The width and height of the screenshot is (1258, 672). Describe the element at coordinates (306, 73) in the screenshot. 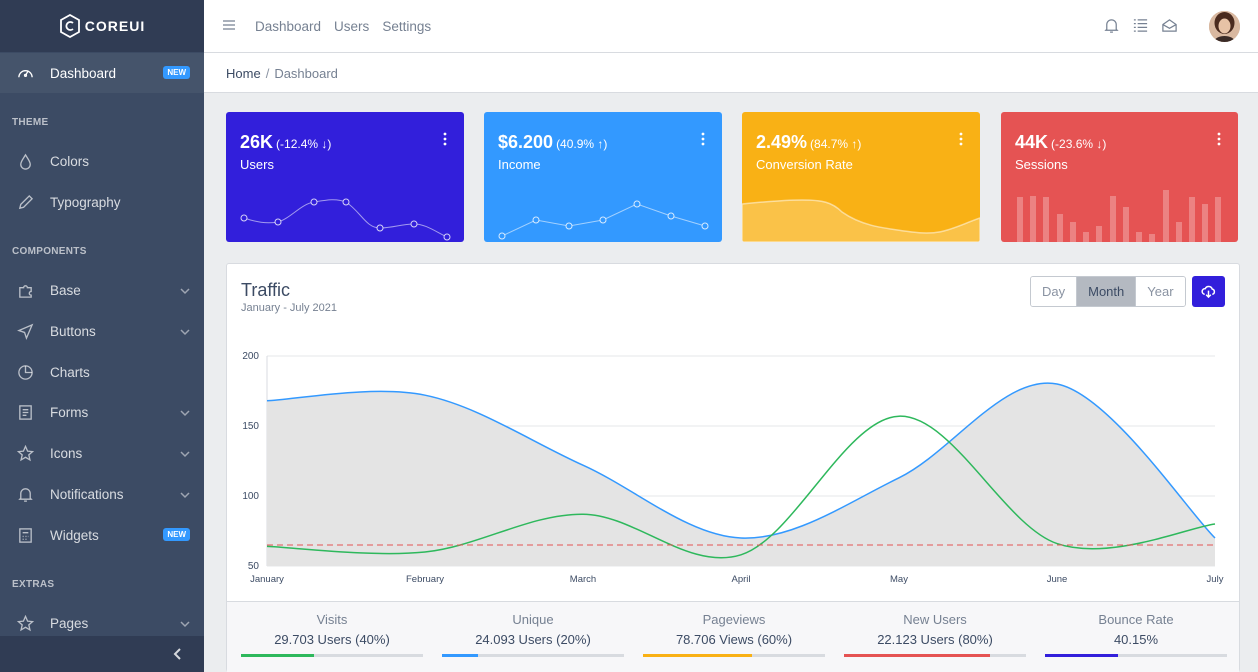

I see `breadcrumb-current: Dashboard` at that location.